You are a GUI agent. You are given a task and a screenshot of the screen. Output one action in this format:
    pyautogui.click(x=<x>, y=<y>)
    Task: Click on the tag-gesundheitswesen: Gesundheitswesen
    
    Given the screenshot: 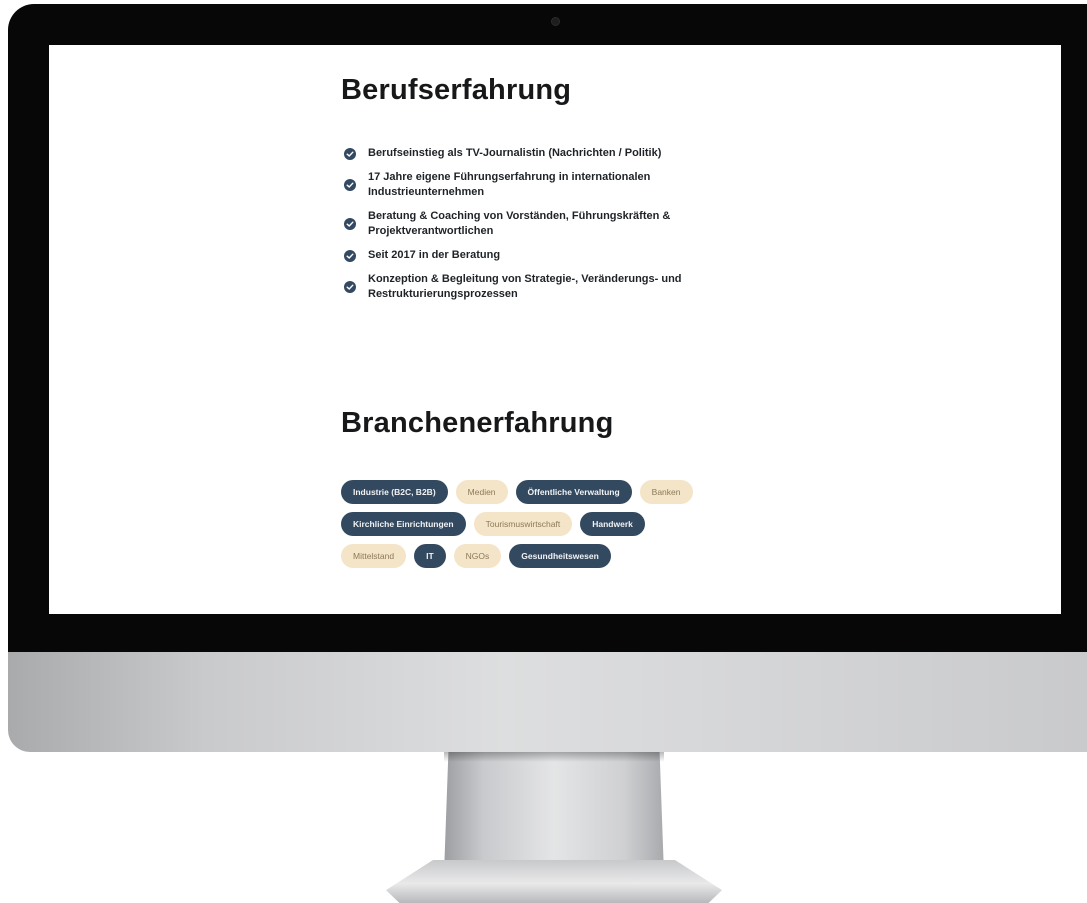 What is the action you would take?
    pyautogui.click(x=560, y=556)
    